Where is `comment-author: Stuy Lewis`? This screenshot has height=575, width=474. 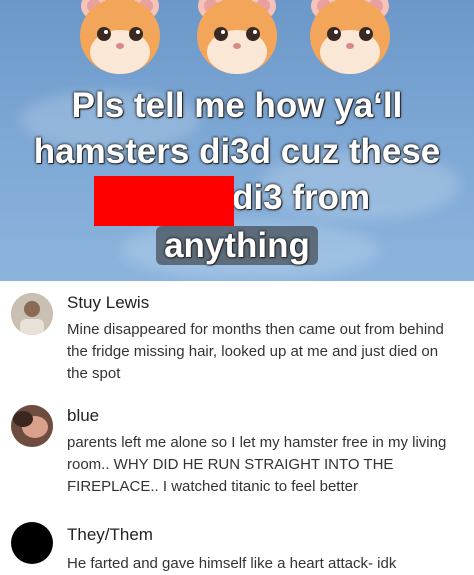 comment-author: Stuy Lewis is located at coordinates (108, 303).